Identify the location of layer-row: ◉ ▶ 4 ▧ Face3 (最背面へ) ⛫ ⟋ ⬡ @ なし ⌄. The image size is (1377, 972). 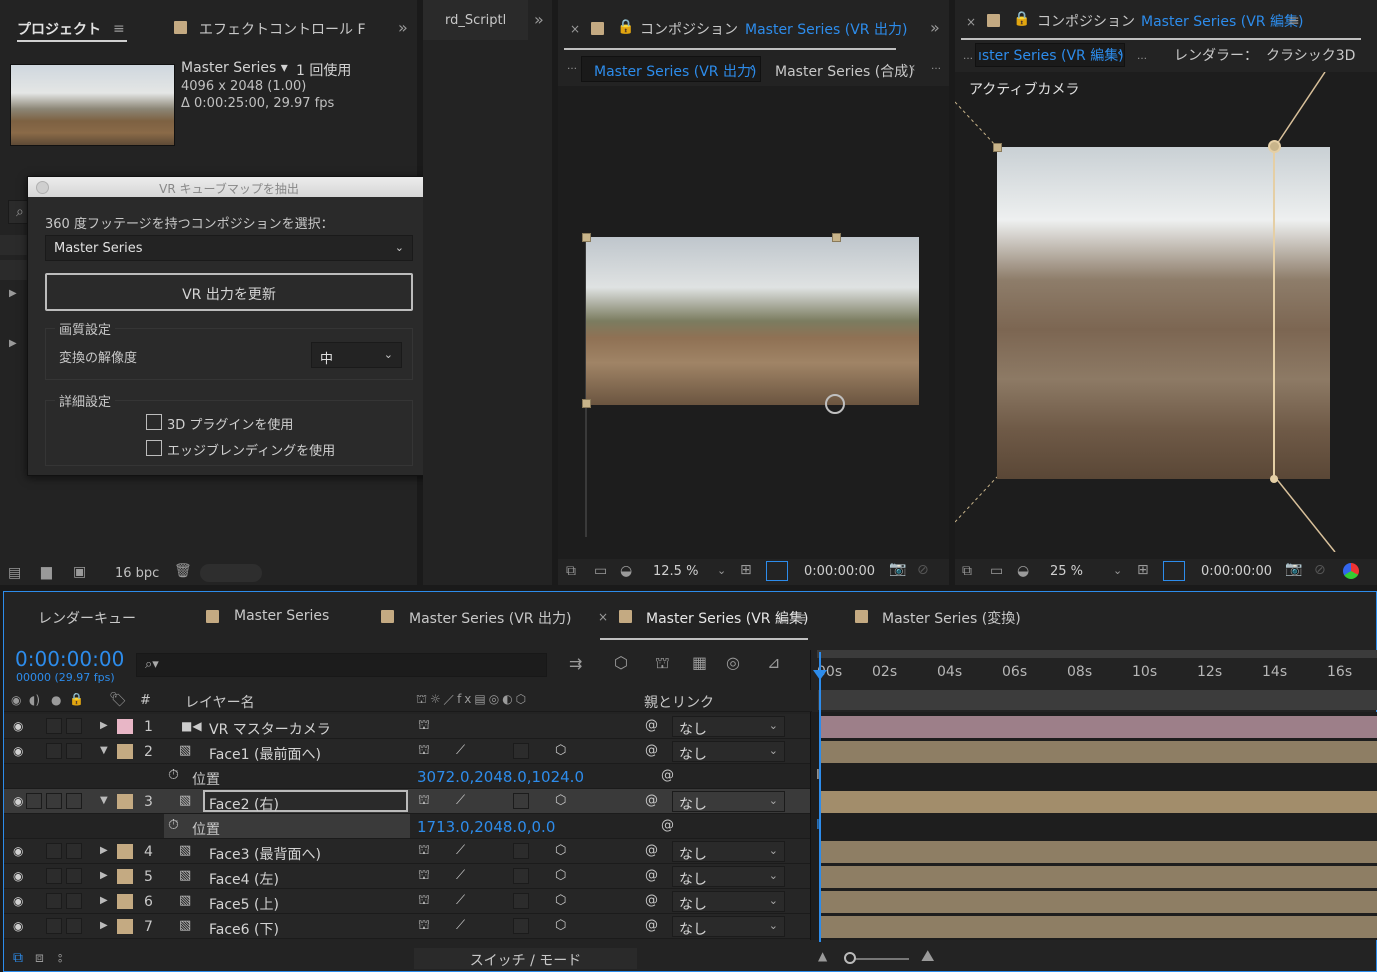
(408, 851).